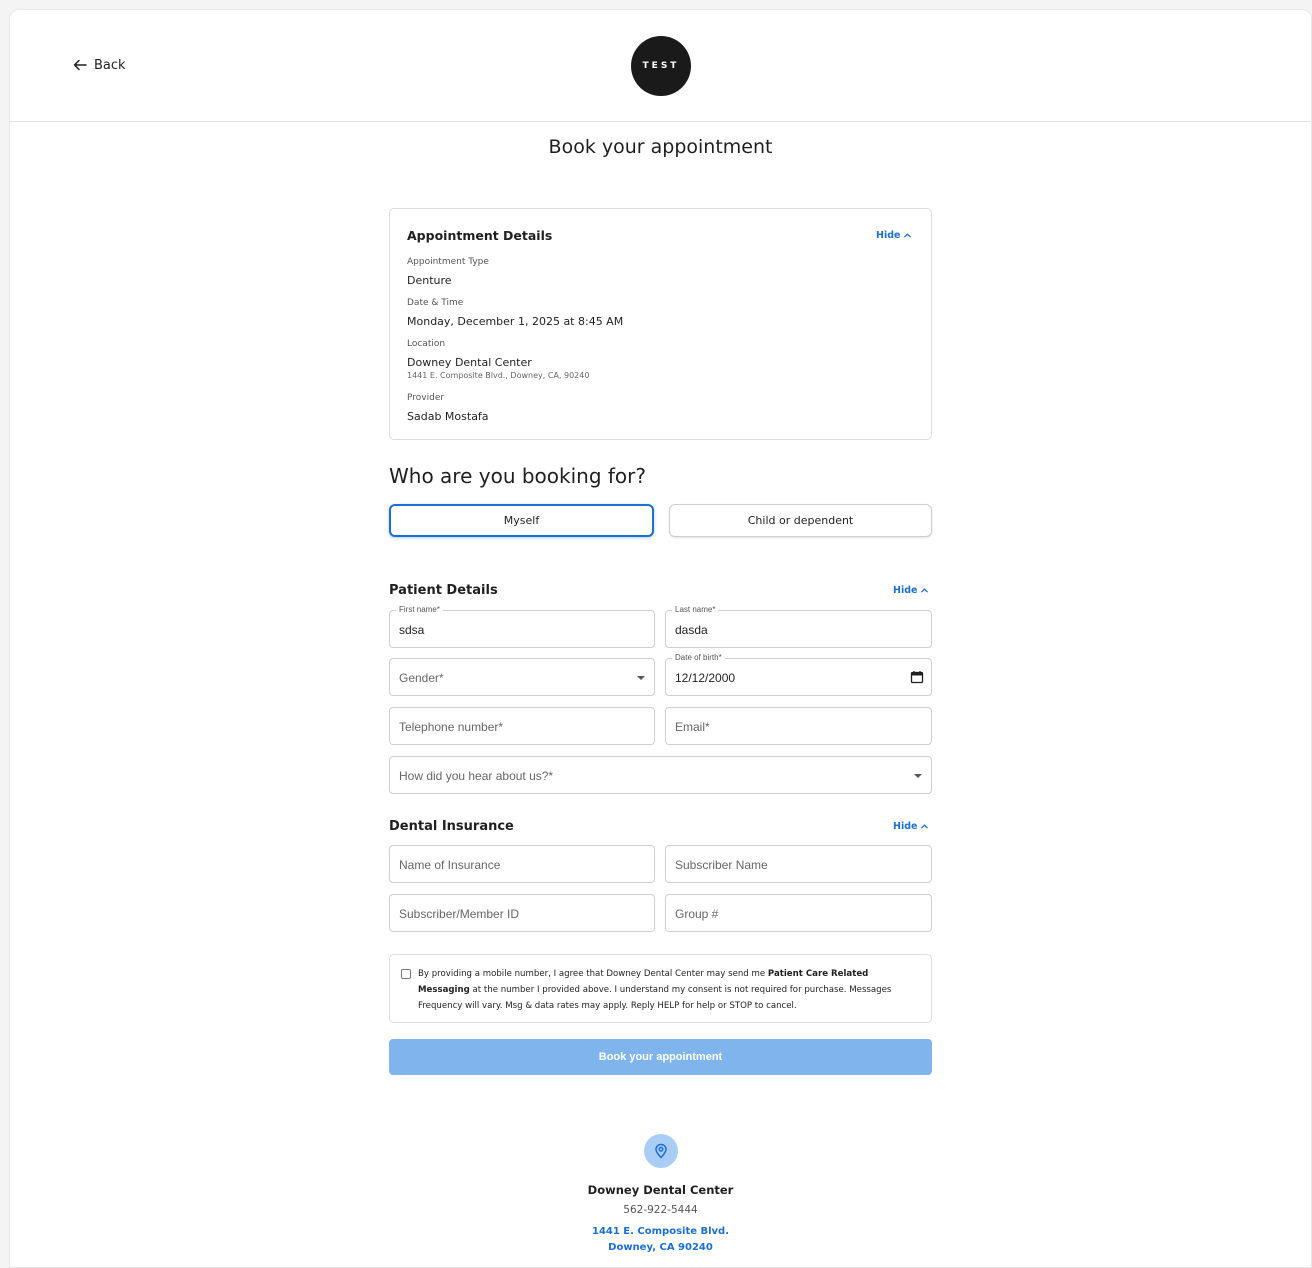  Describe the element at coordinates (798, 626) in the screenshot. I see `last-name-field: Last name* dasda` at that location.